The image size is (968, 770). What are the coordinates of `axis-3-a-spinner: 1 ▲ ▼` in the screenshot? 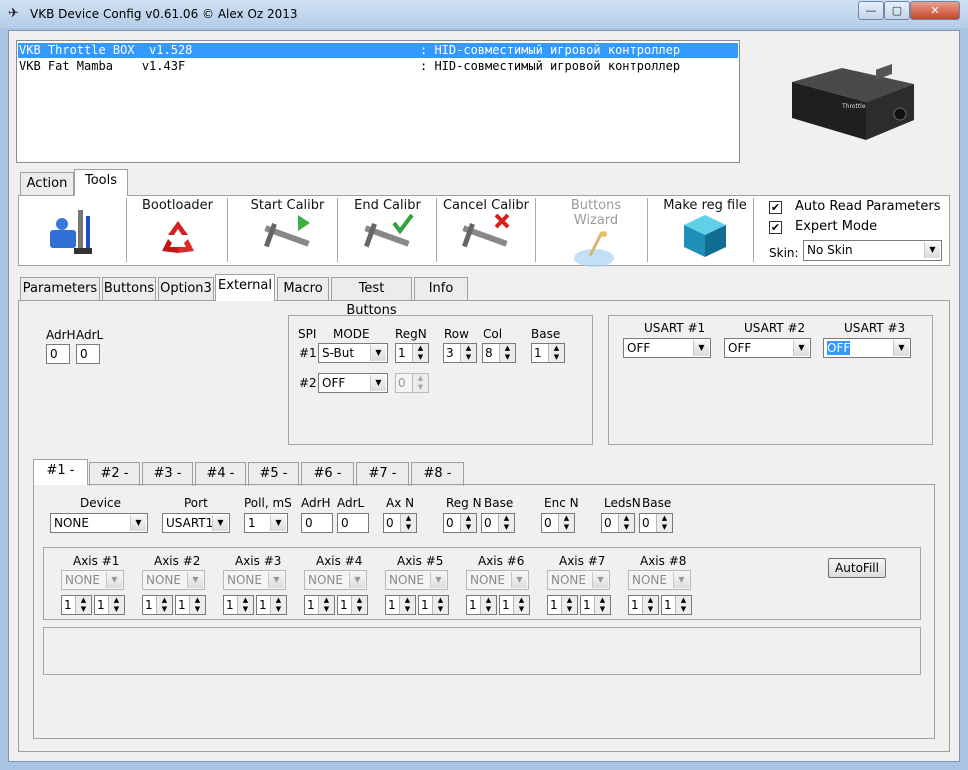 It's located at (238, 605).